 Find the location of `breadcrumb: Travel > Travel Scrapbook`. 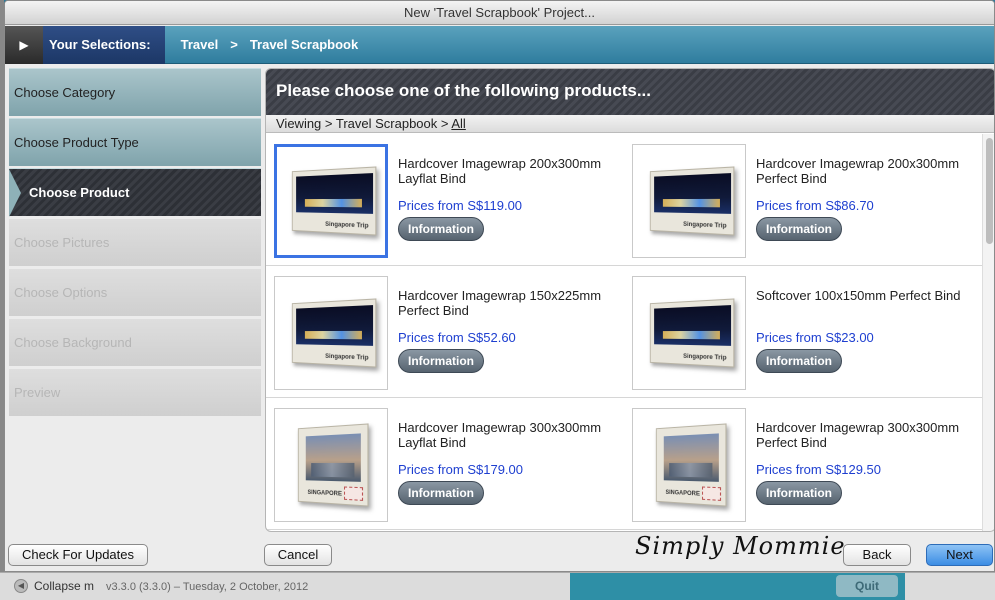

breadcrumb: Travel > Travel Scrapbook is located at coordinates (270, 44).